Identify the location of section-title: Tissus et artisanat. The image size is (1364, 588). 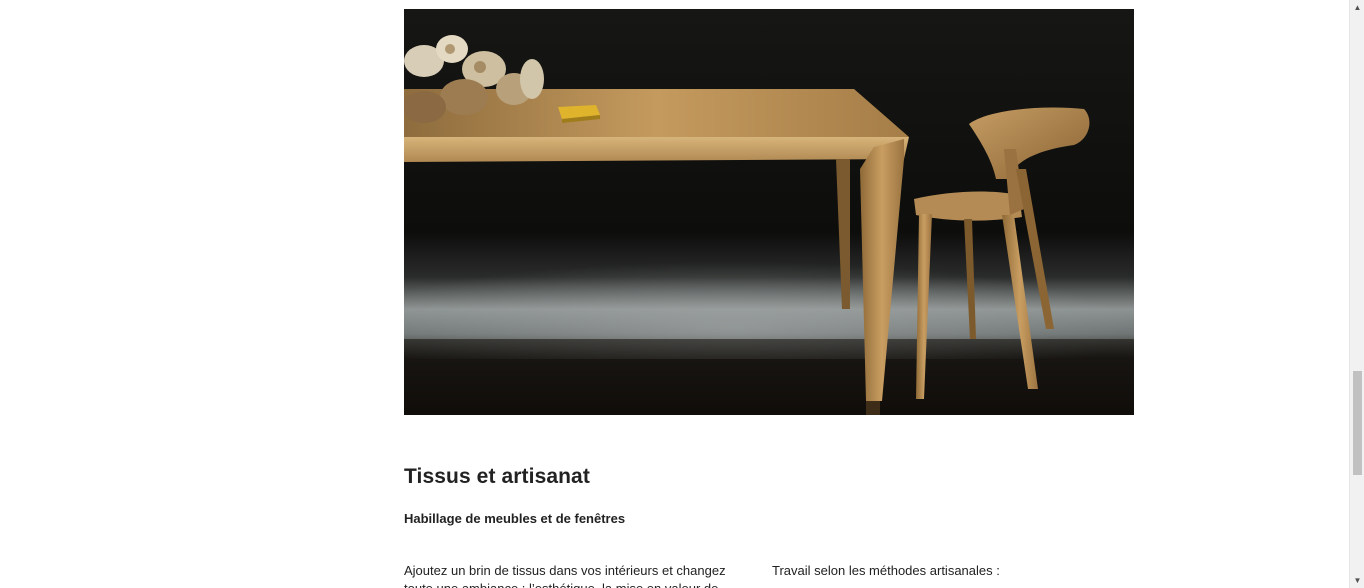
(497, 476).